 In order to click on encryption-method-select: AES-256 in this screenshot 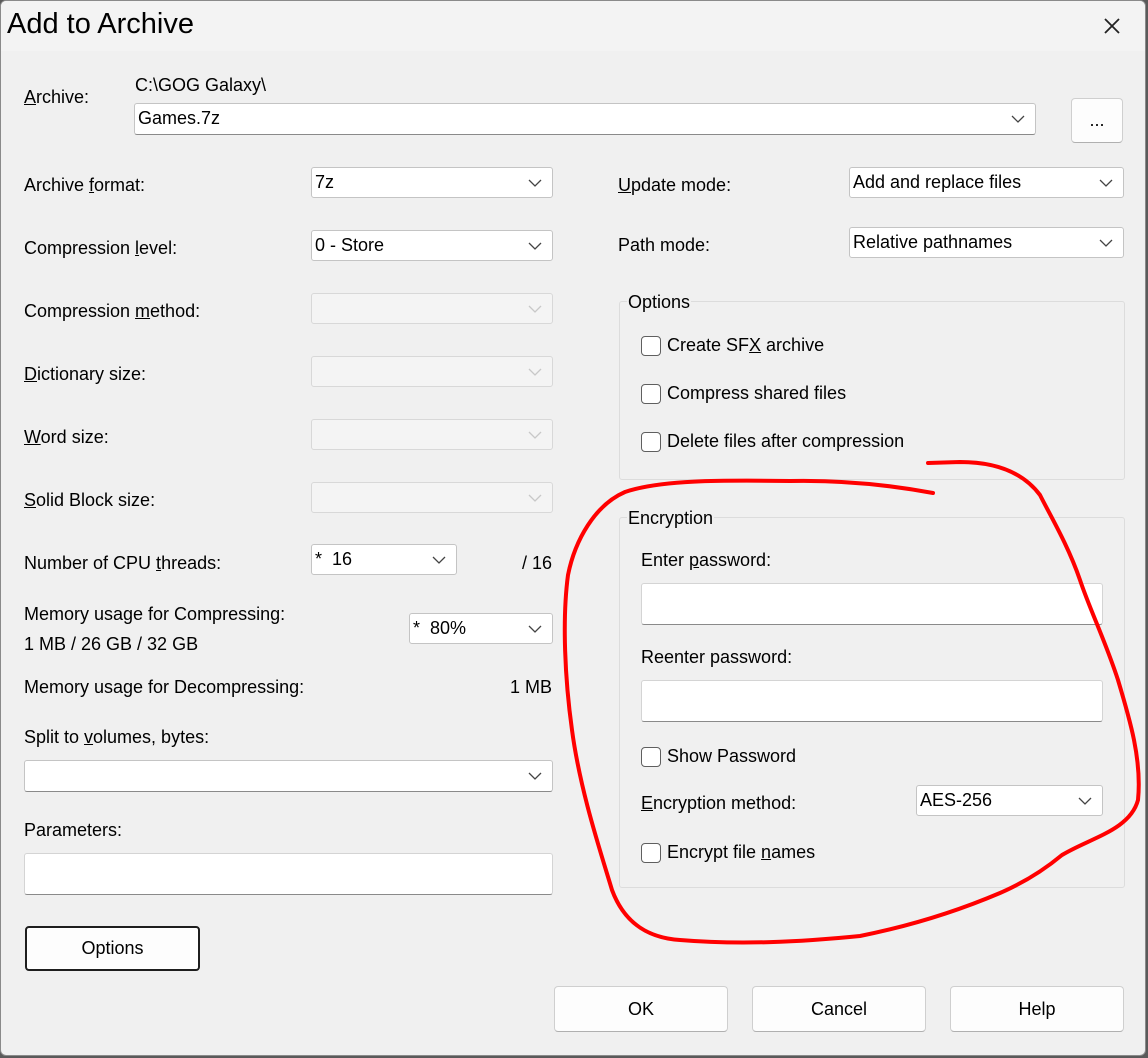, I will do `click(1009, 800)`.